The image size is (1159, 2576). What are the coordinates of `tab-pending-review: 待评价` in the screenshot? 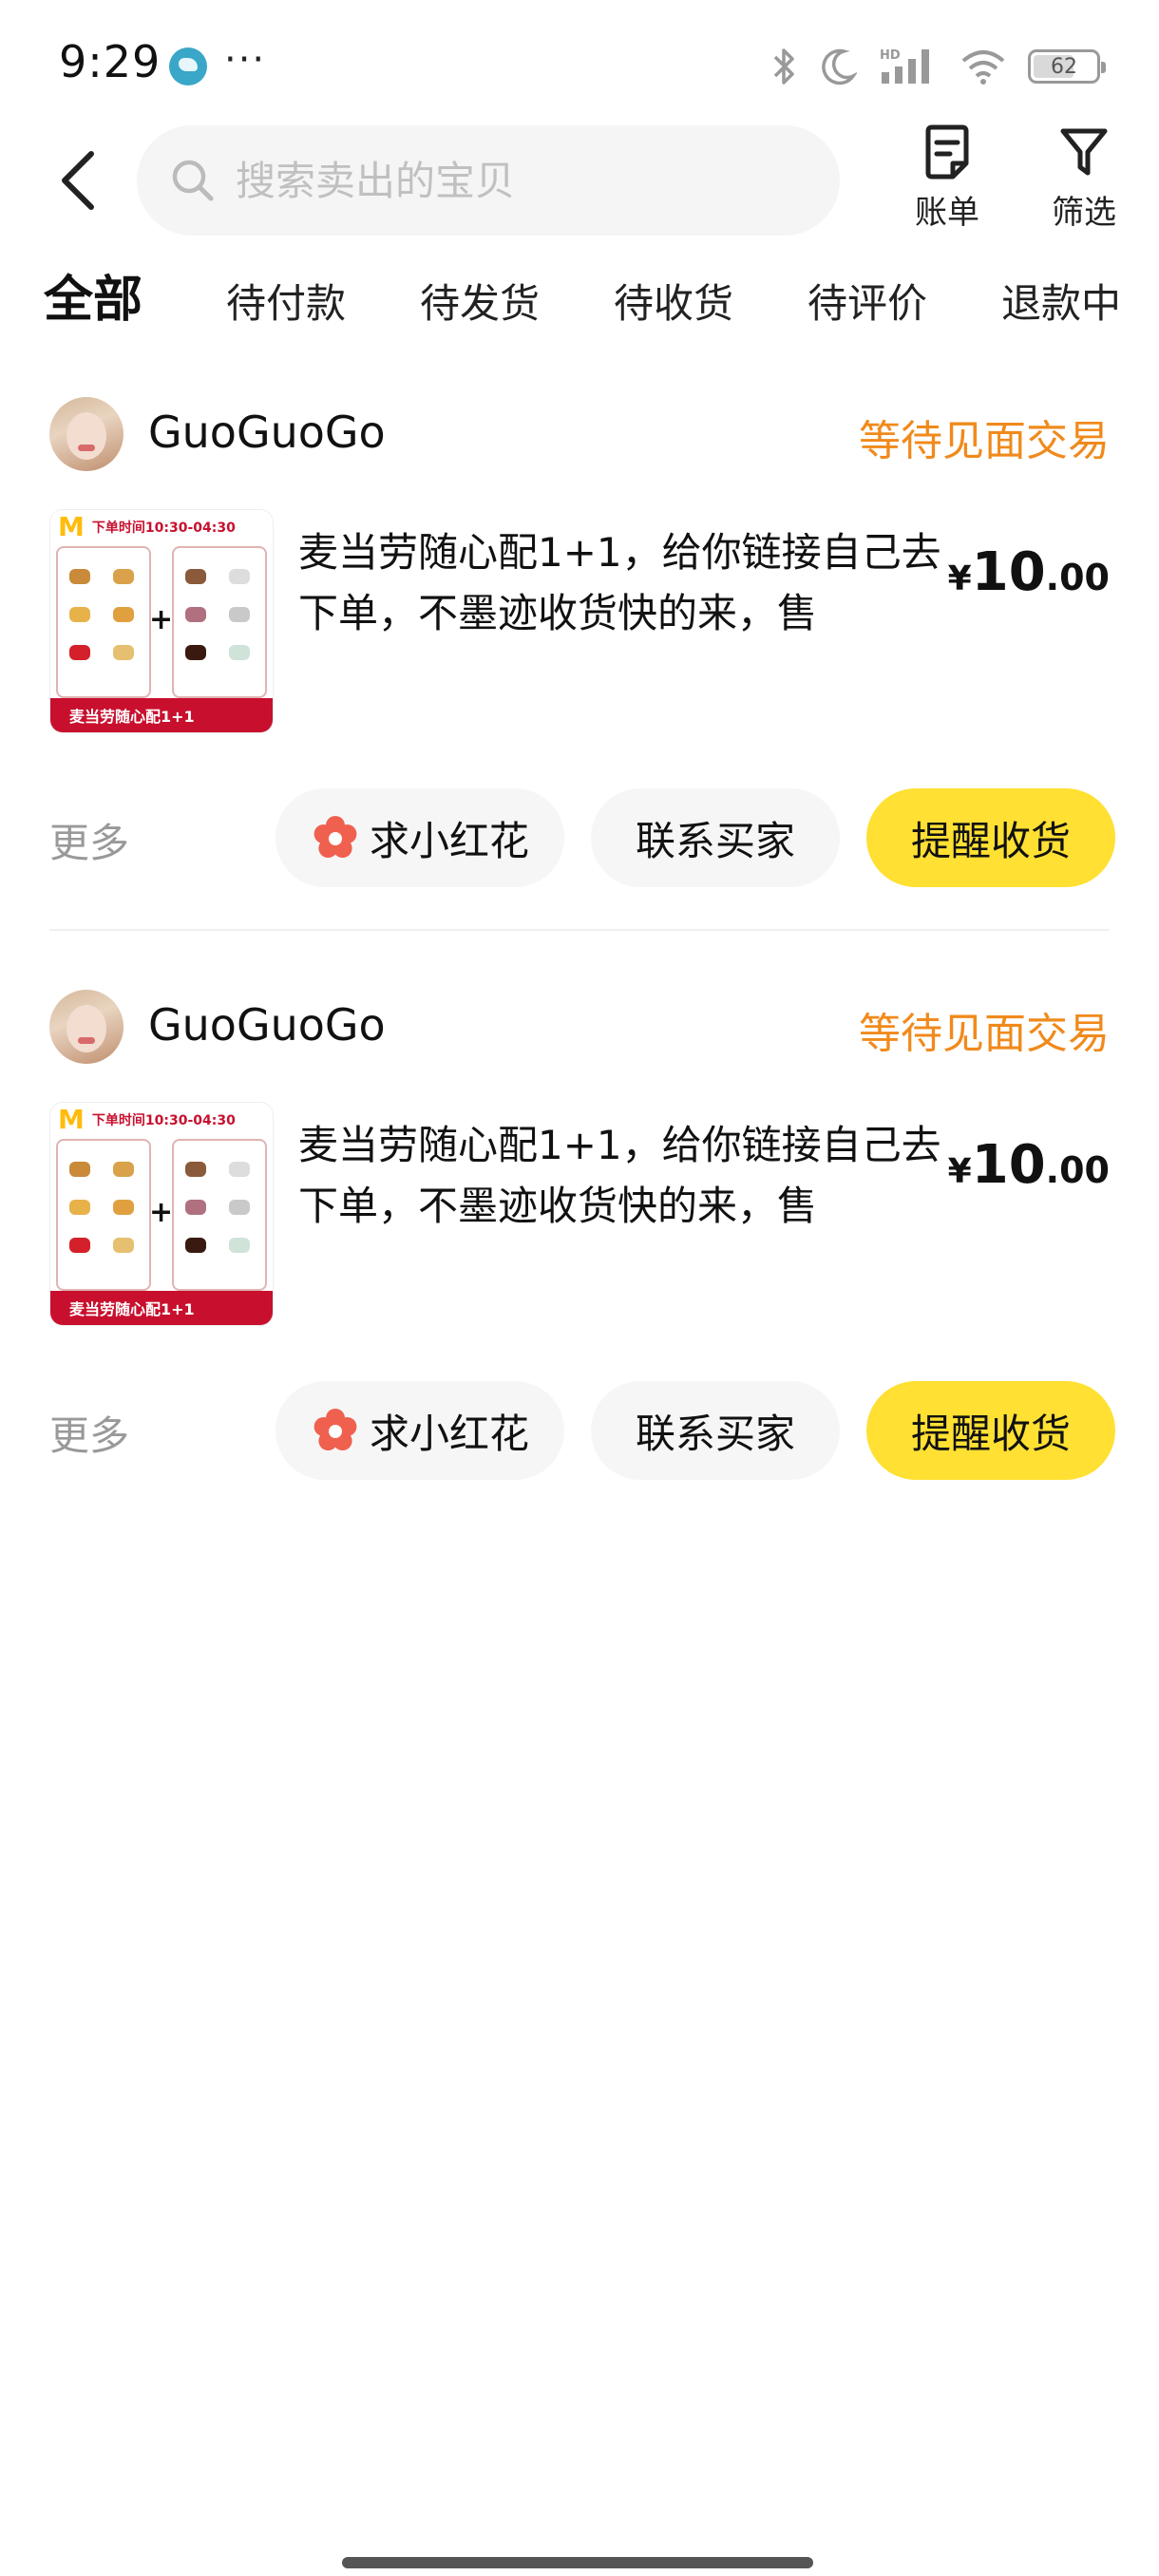 It's located at (867, 304).